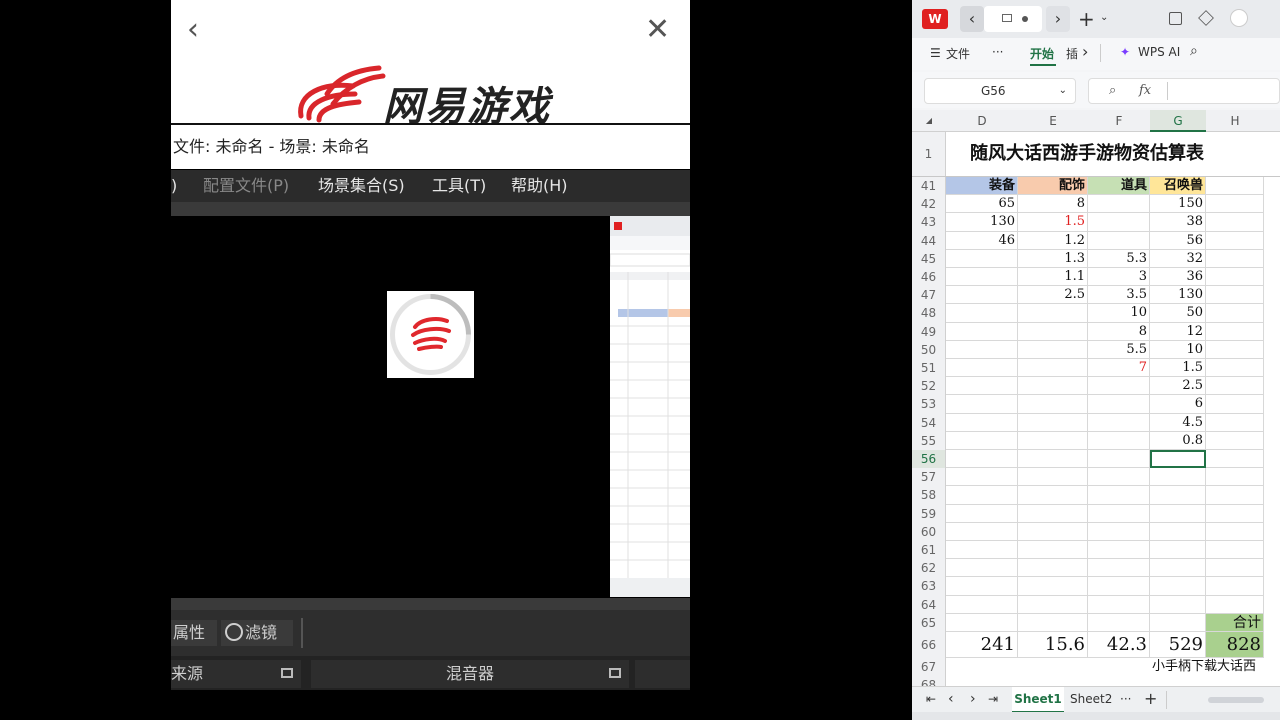 The width and height of the screenshot is (1280, 720). I want to click on total-cell-e: 15.6, so click(1053, 645).